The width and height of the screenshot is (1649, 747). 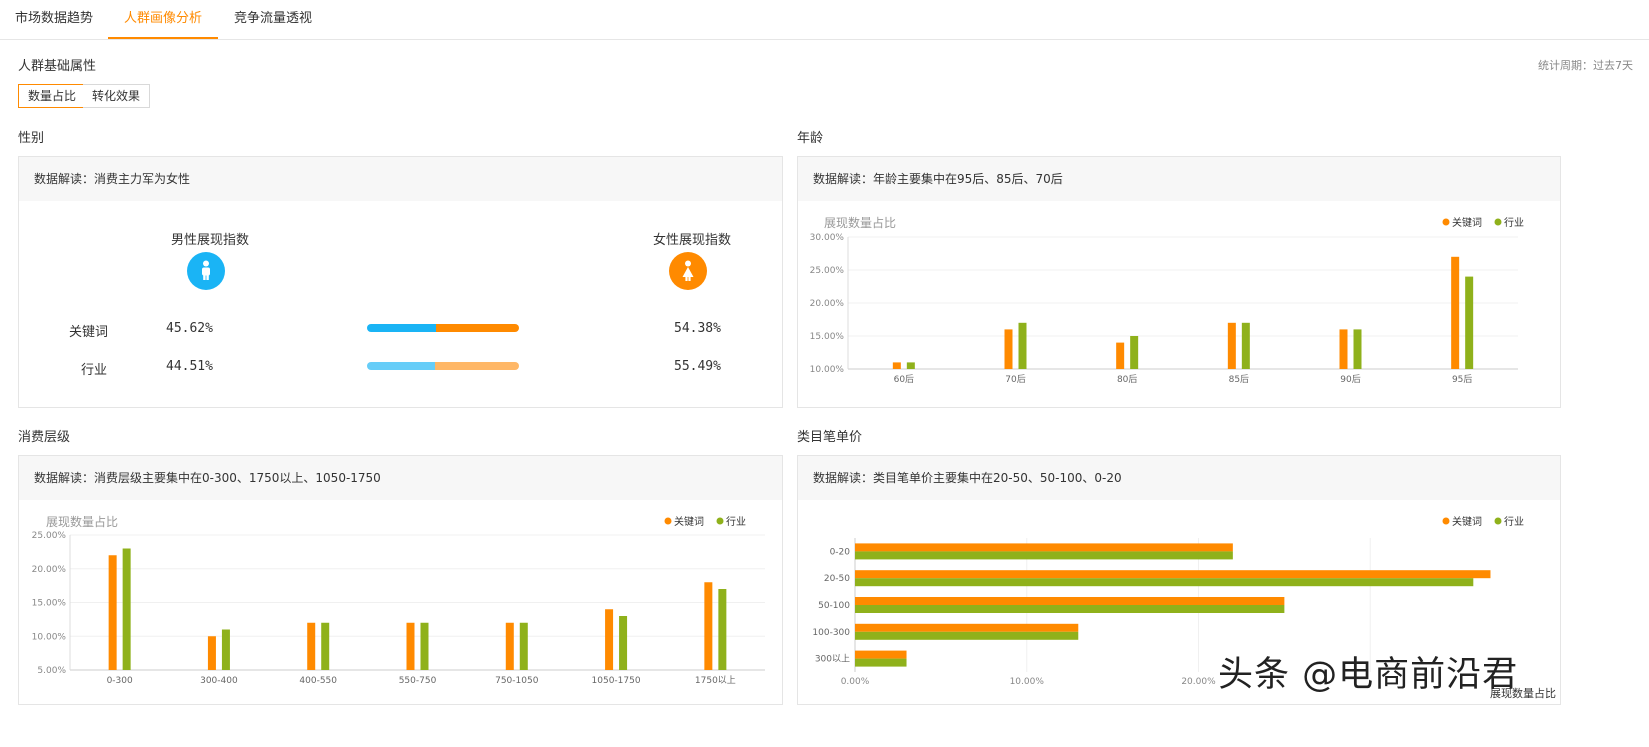 What do you see at coordinates (715, 680) in the screenshot?
I see `x-tick-label: 1750以上` at bounding box center [715, 680].